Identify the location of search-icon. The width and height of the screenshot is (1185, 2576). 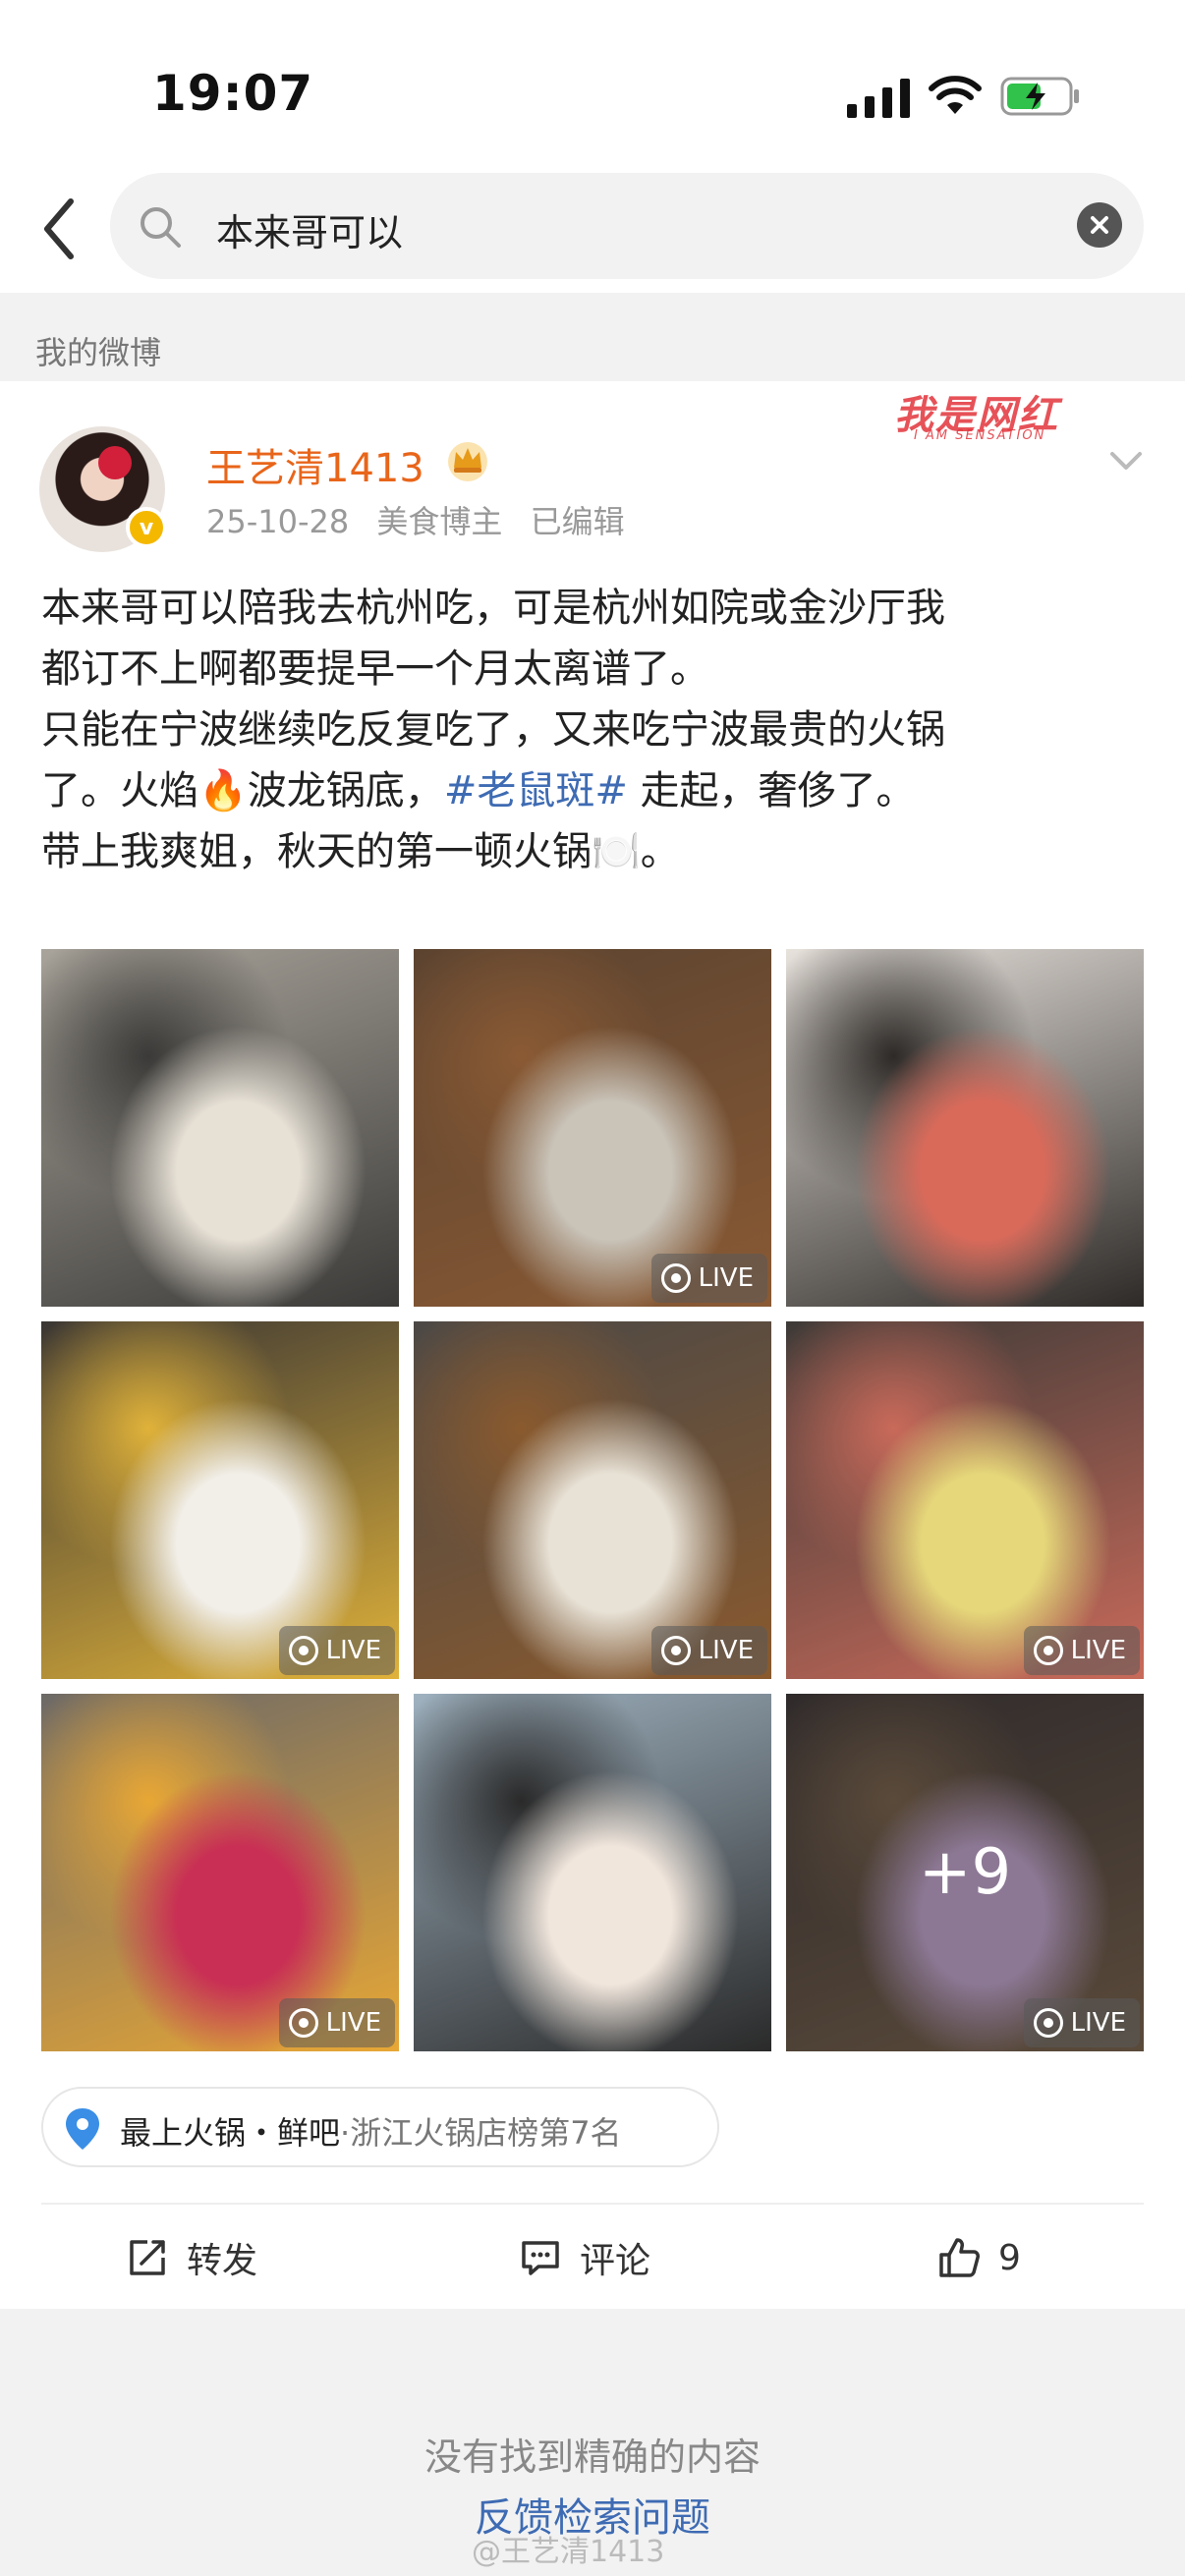
(161, 227).